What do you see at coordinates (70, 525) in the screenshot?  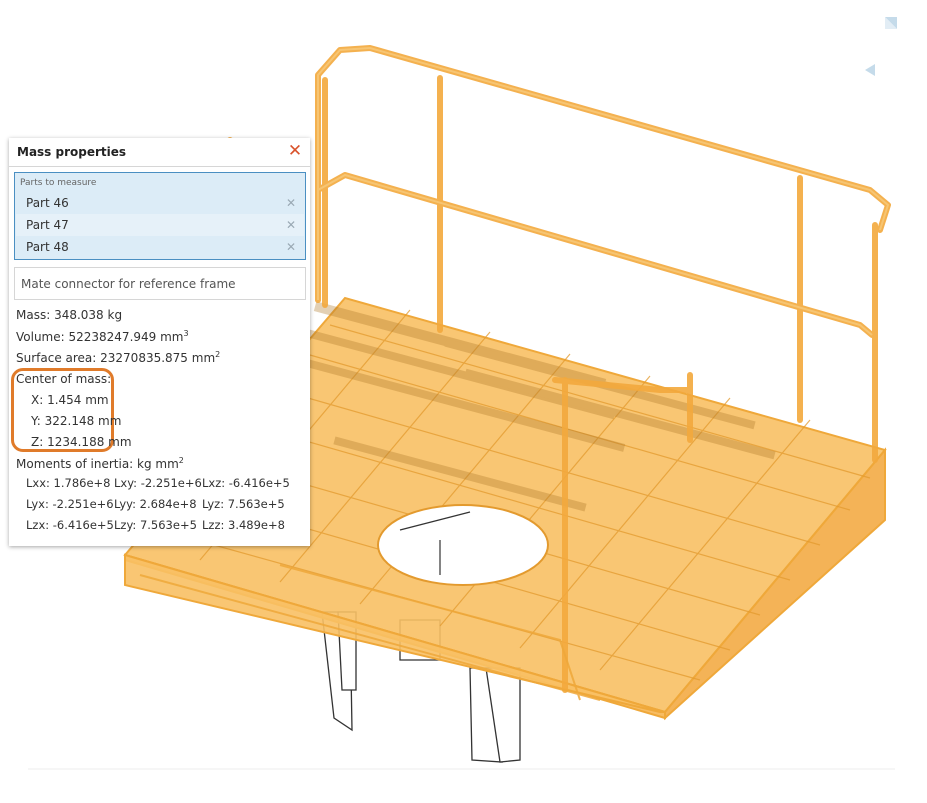 I see `inertia-cell: Lzx: -6.416e+5` at bounding box center [70, 525].